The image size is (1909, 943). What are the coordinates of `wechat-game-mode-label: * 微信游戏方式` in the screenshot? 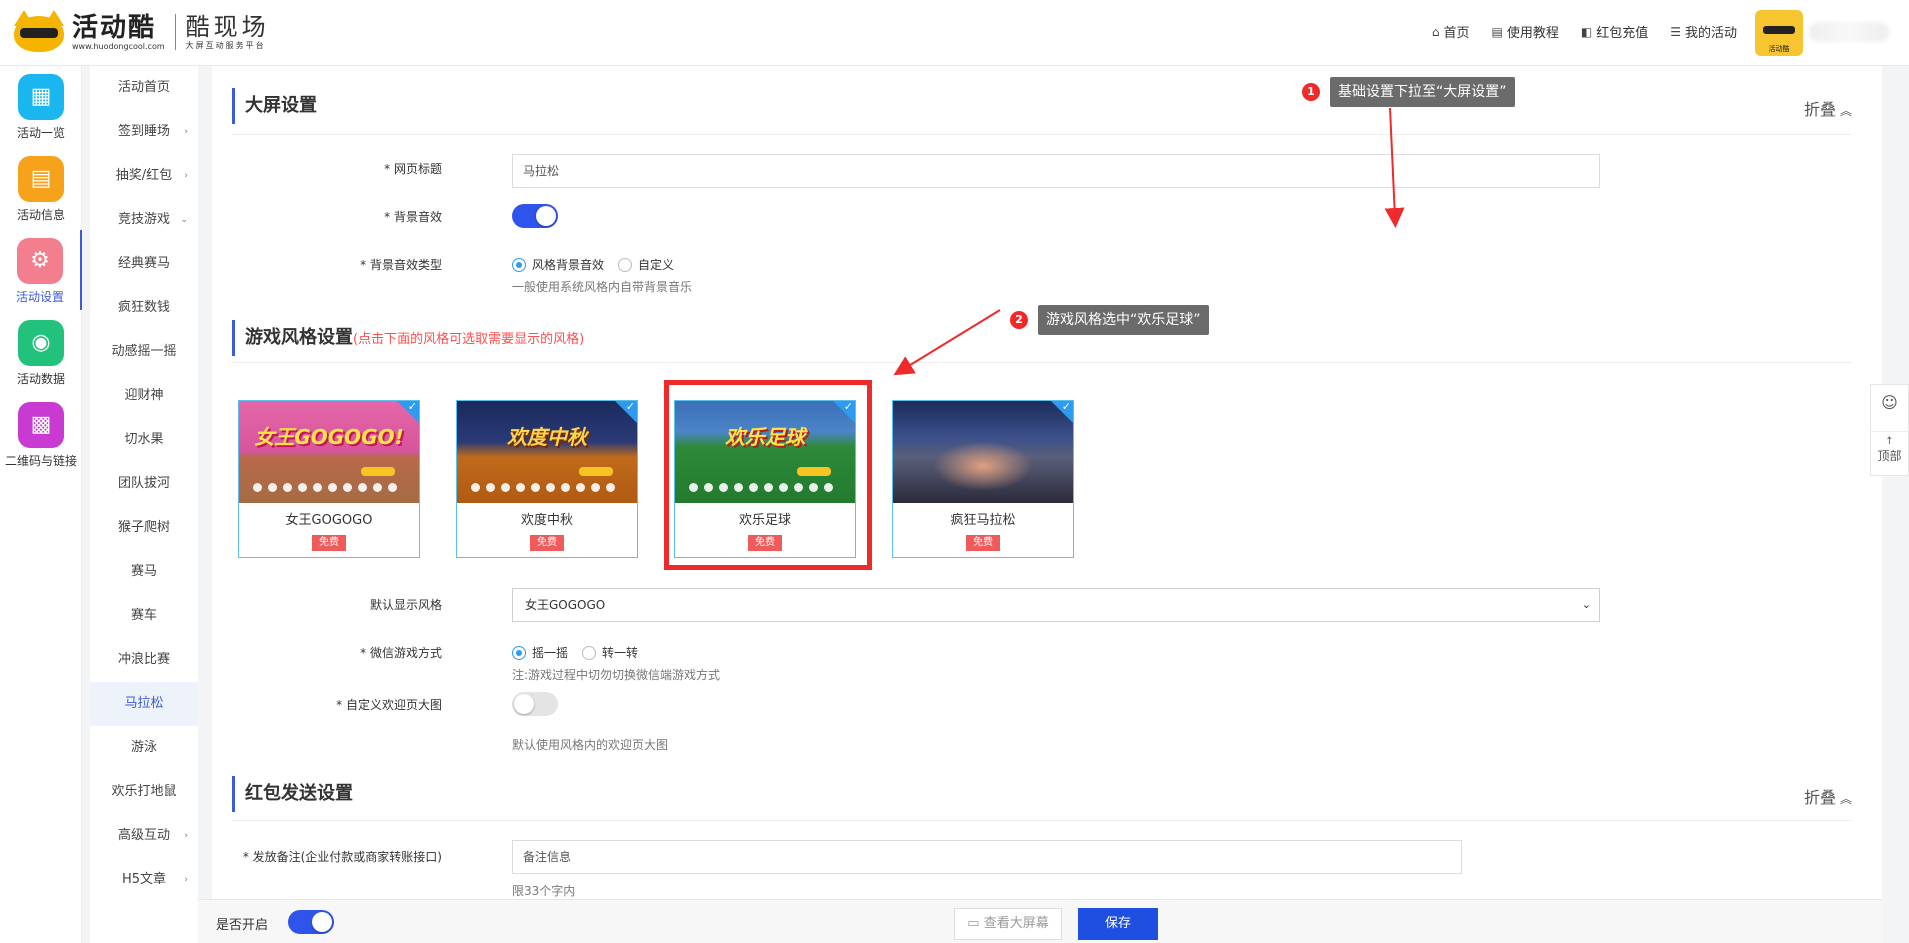 It's located at (401, 653).